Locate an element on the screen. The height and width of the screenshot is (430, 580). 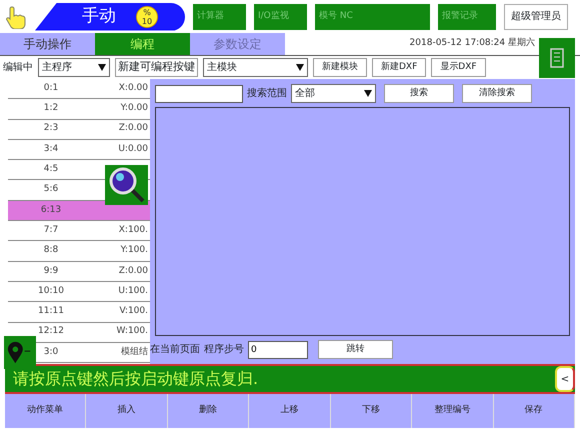
step-number: 12:12 is located at coordinates (51, 331).